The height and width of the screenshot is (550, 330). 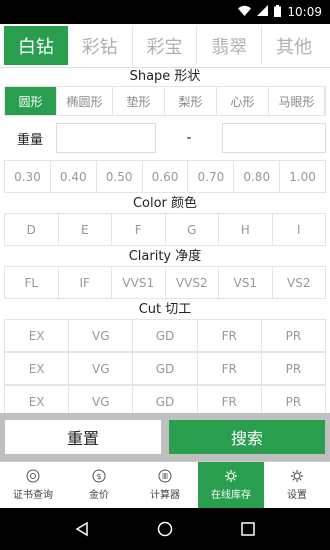 What do you see at coordinates (139, 283) in the screenshot?
I see `clarity-option: VVS1` at bounding box center [139, 283].